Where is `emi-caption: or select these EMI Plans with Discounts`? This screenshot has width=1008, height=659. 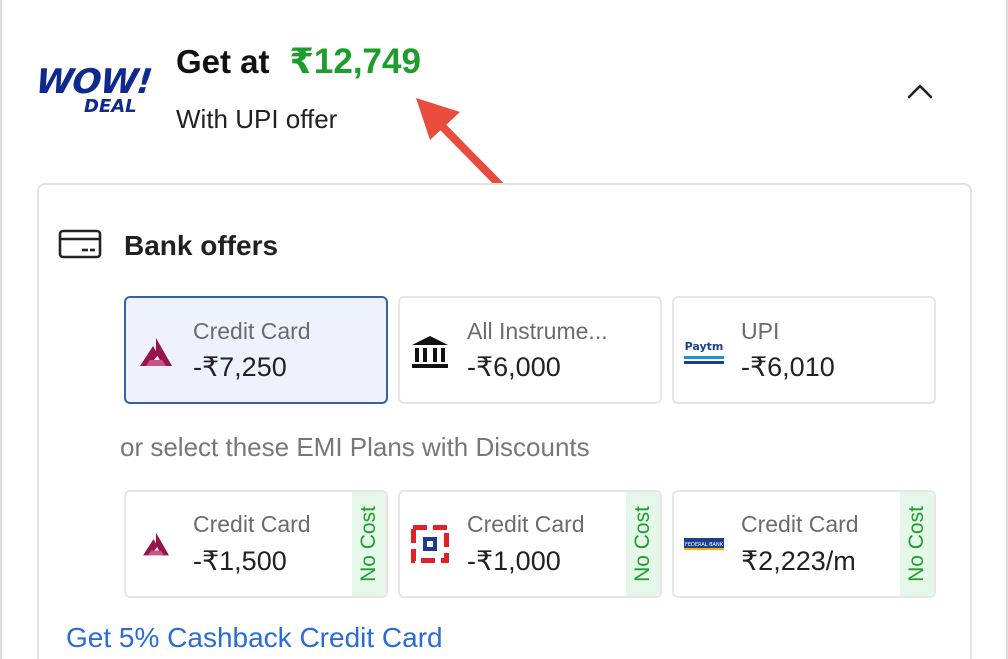
emi-caption: or select these EMI Plans with Discounts is located at coordinates (355, 447).